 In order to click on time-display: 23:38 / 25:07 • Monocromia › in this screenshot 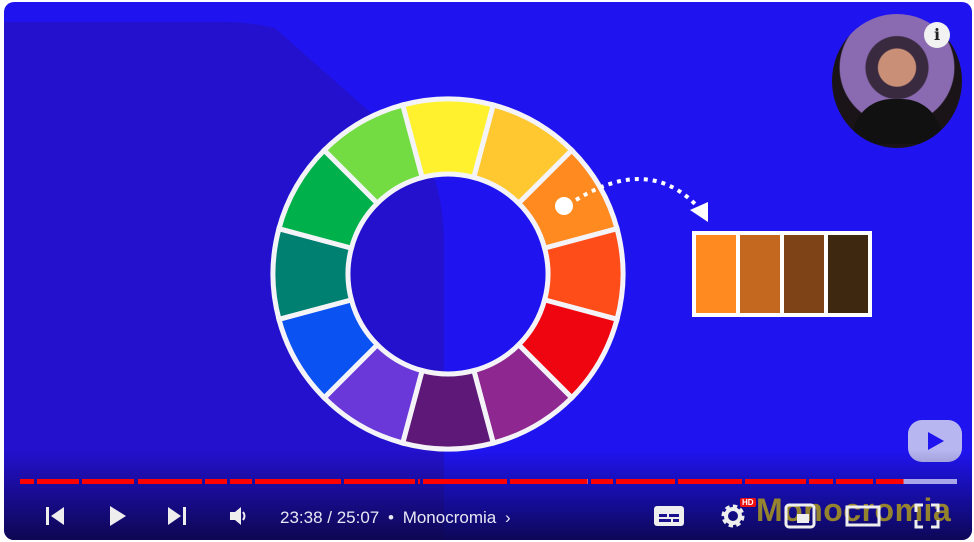, I will do `click(395, 517)`.